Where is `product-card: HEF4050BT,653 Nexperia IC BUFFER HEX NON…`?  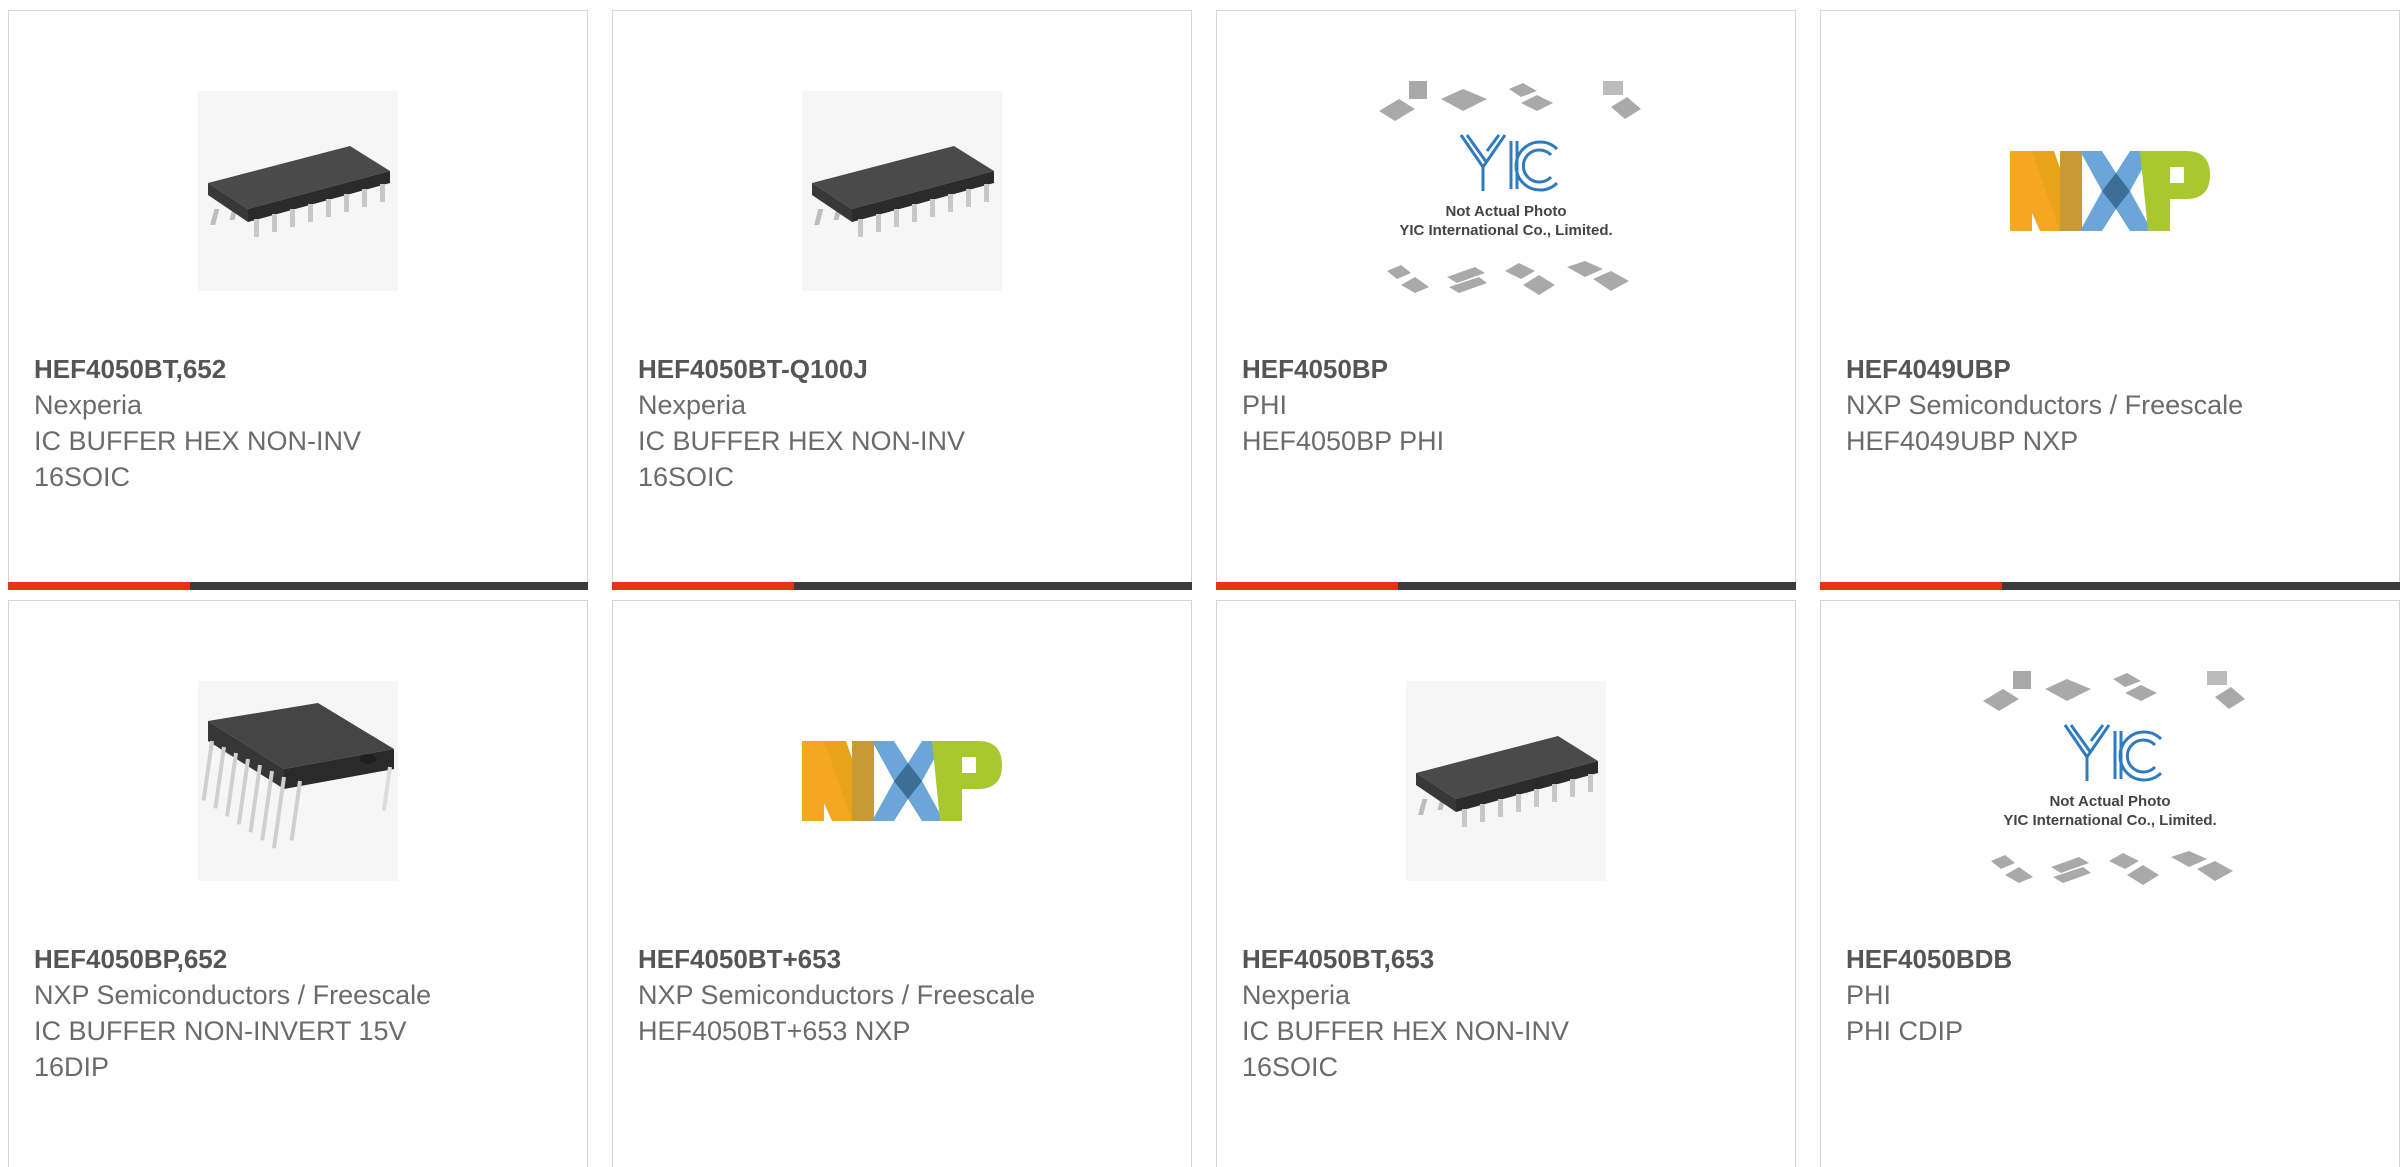
product-card: HEF4050BT,653 Nexperia IC BUFFER HEX NON… is located at coordinates (1506, 883).